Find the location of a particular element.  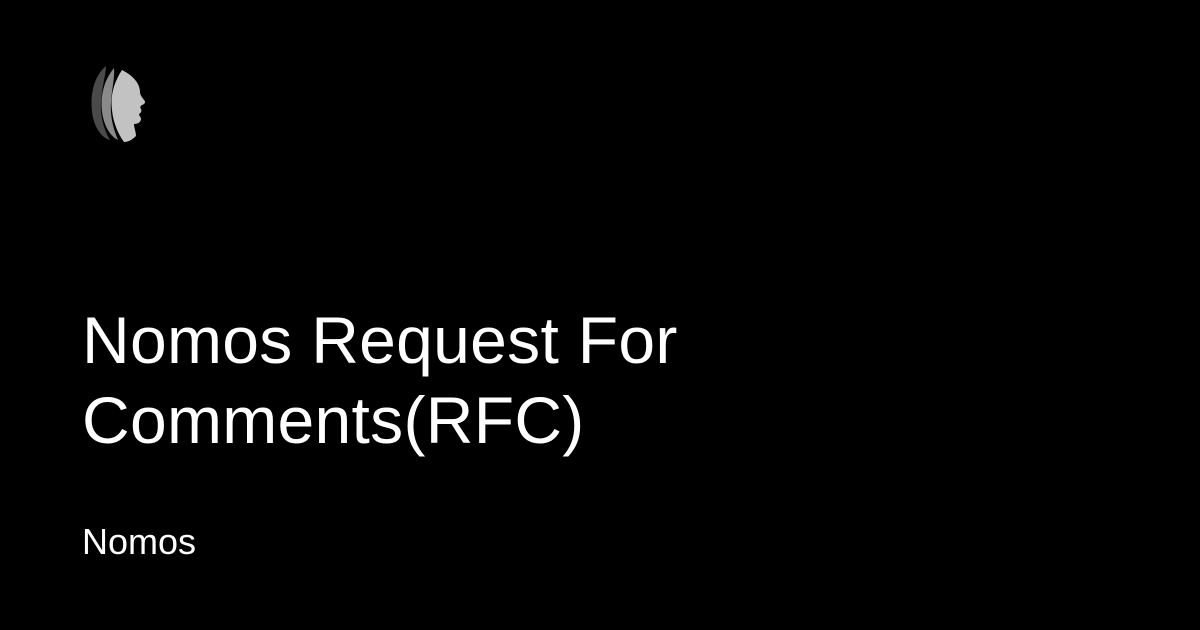

face-profile-icon is located at coordinates (120, 104).